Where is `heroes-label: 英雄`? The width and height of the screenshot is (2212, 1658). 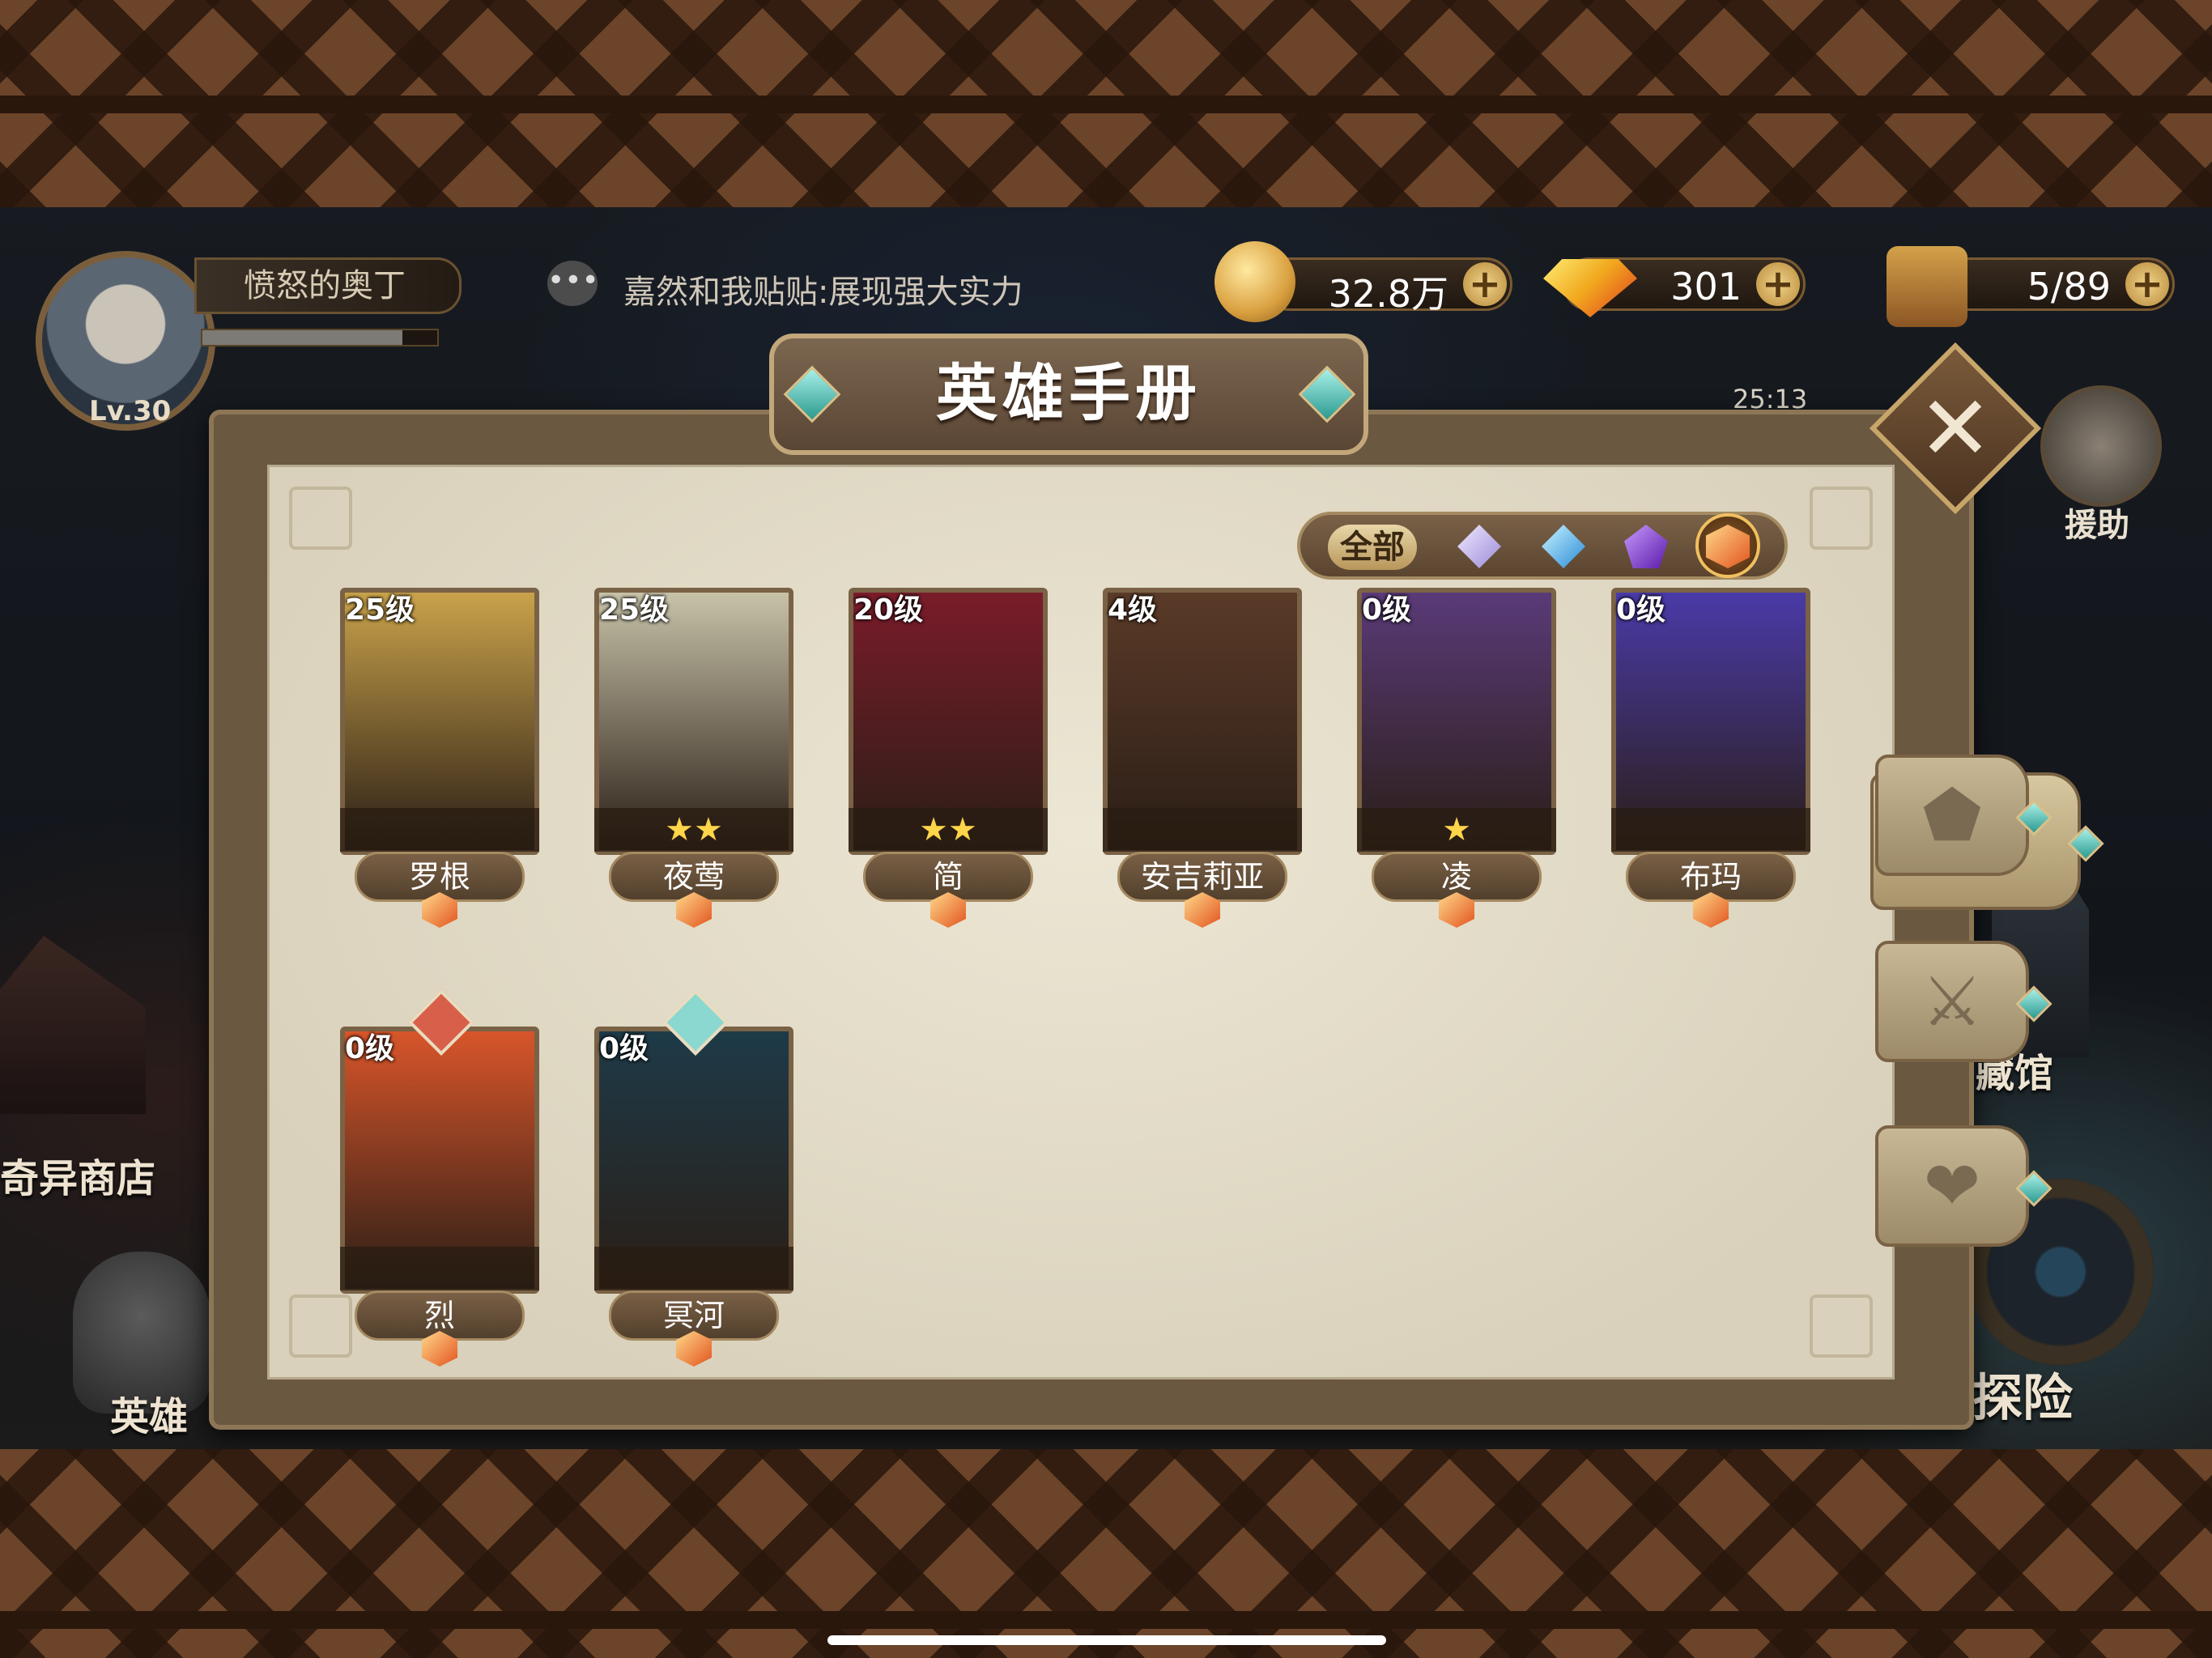
heroes-label: 英雄 is located at coordinates (149, 1412).